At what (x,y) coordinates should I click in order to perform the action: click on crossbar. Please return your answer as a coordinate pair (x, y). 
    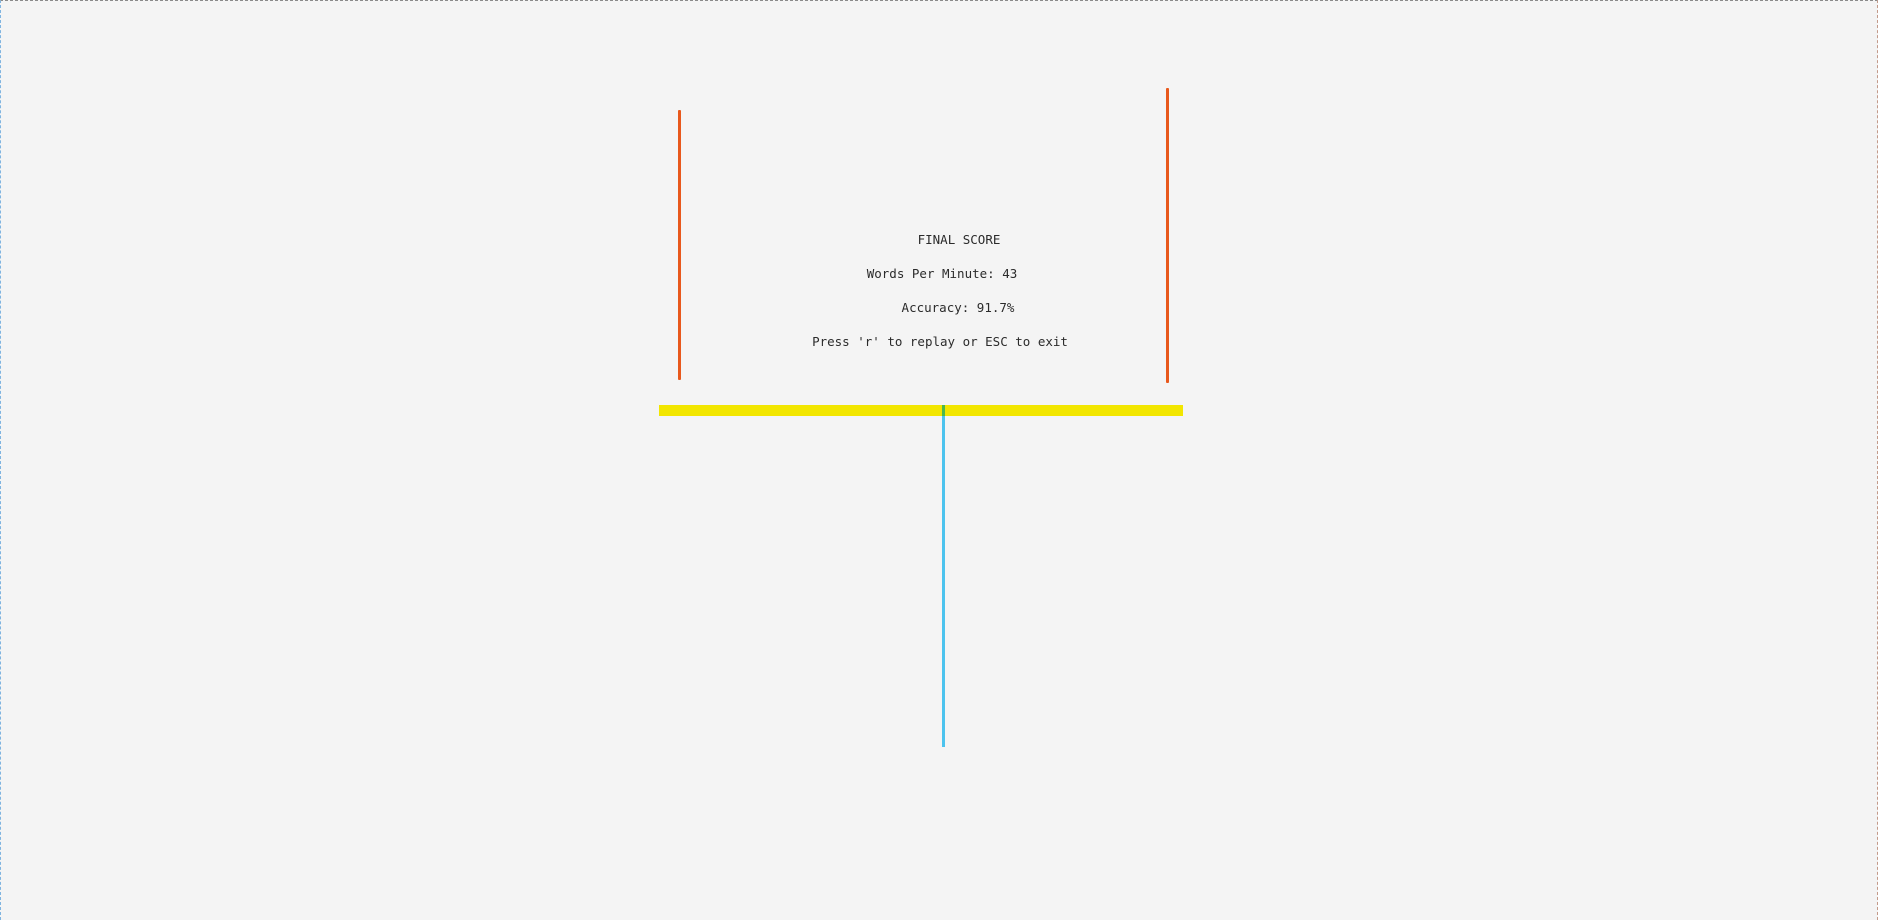
    Looking at the image, I should click on (921, 410).